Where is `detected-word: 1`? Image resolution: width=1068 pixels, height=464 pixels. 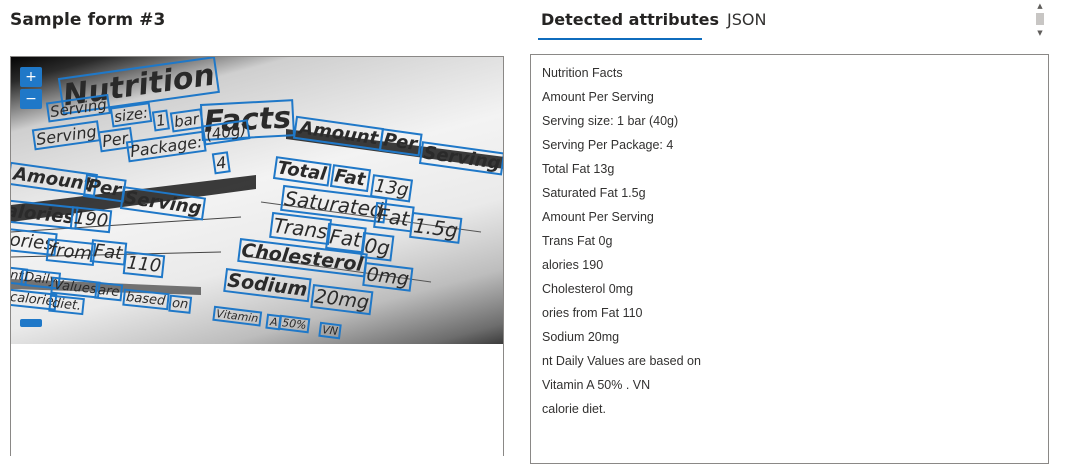 detected-word: 1 is located at coordinates (160, 120).